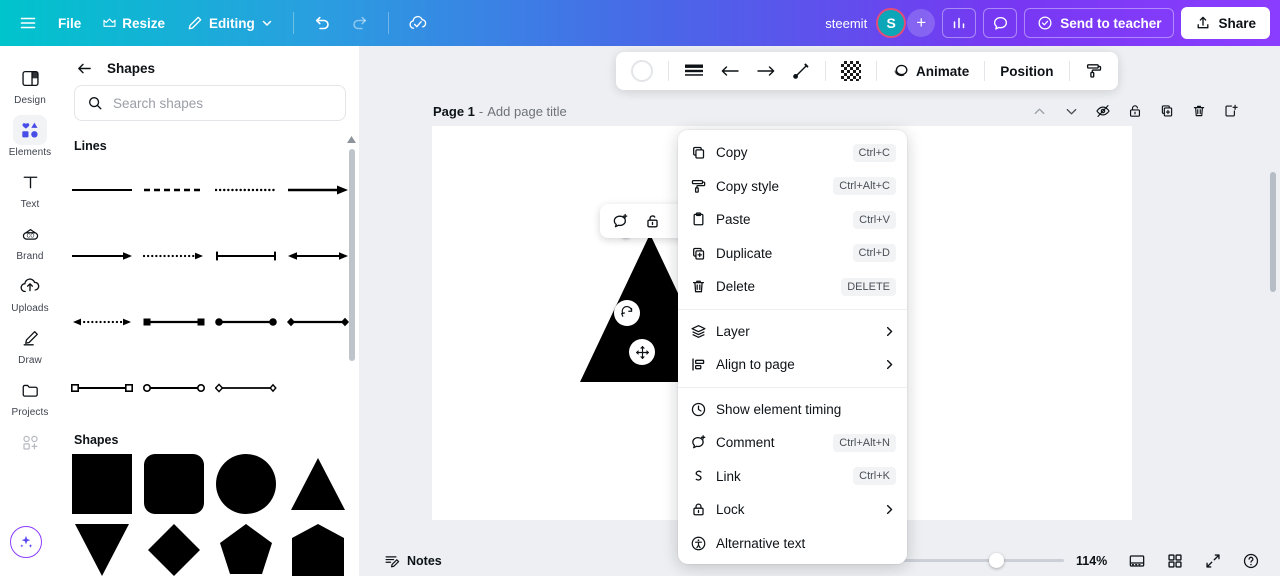 This screenshot has height=576, width=1280. Describe the element at coordinates (84, 68) in the screenshot. I see `back-arrow-icon` at that location.